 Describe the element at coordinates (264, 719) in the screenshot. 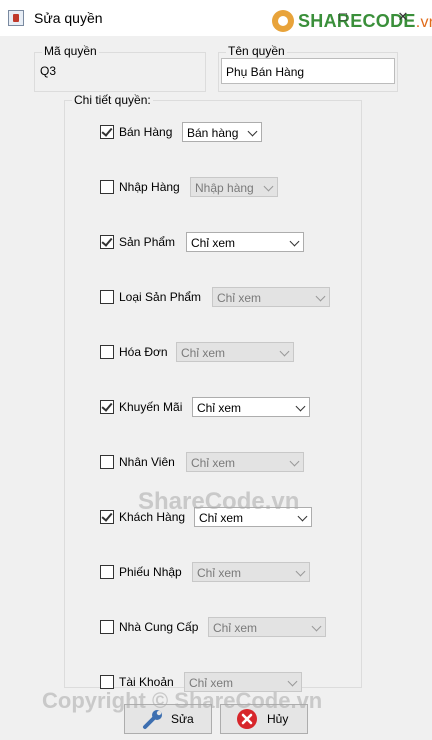

I see `cancel-button: Hủy` at that location.